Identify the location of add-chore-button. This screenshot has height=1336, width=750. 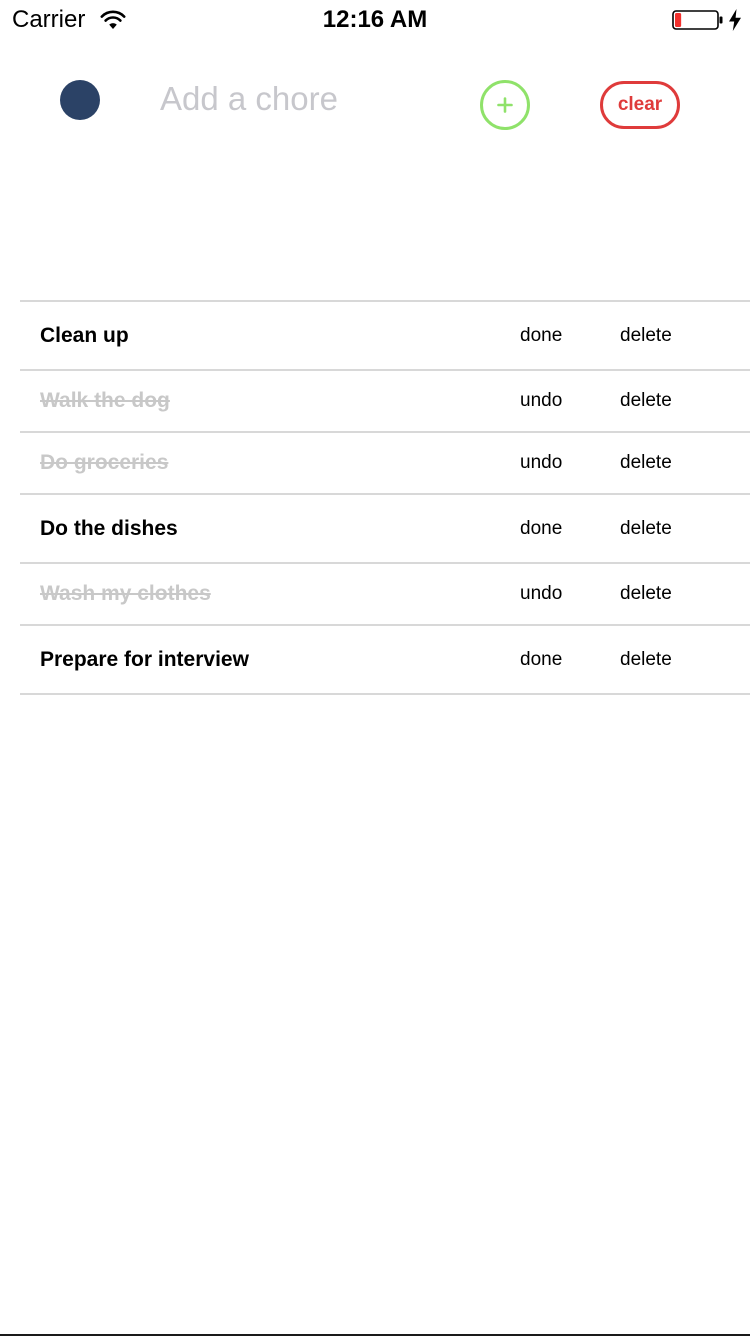
(505, 105).